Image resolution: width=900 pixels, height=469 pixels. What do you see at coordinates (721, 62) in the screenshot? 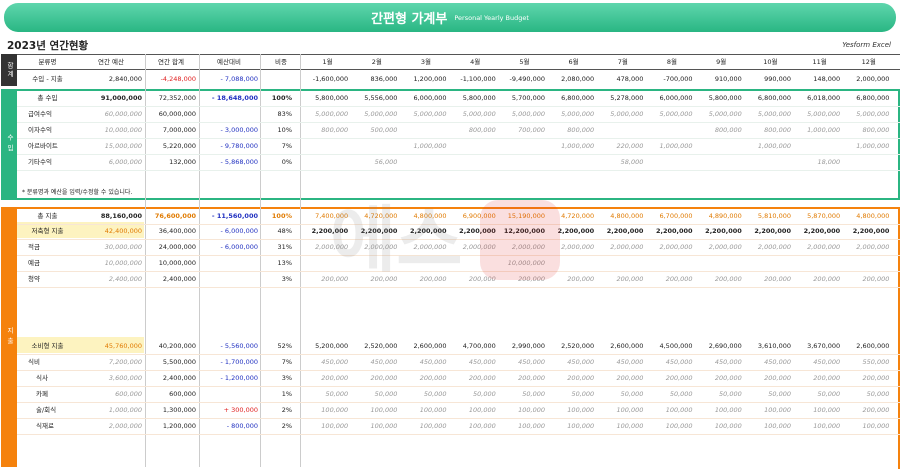
I see `header-month-9: 9월` at bounding box center [721, 62].